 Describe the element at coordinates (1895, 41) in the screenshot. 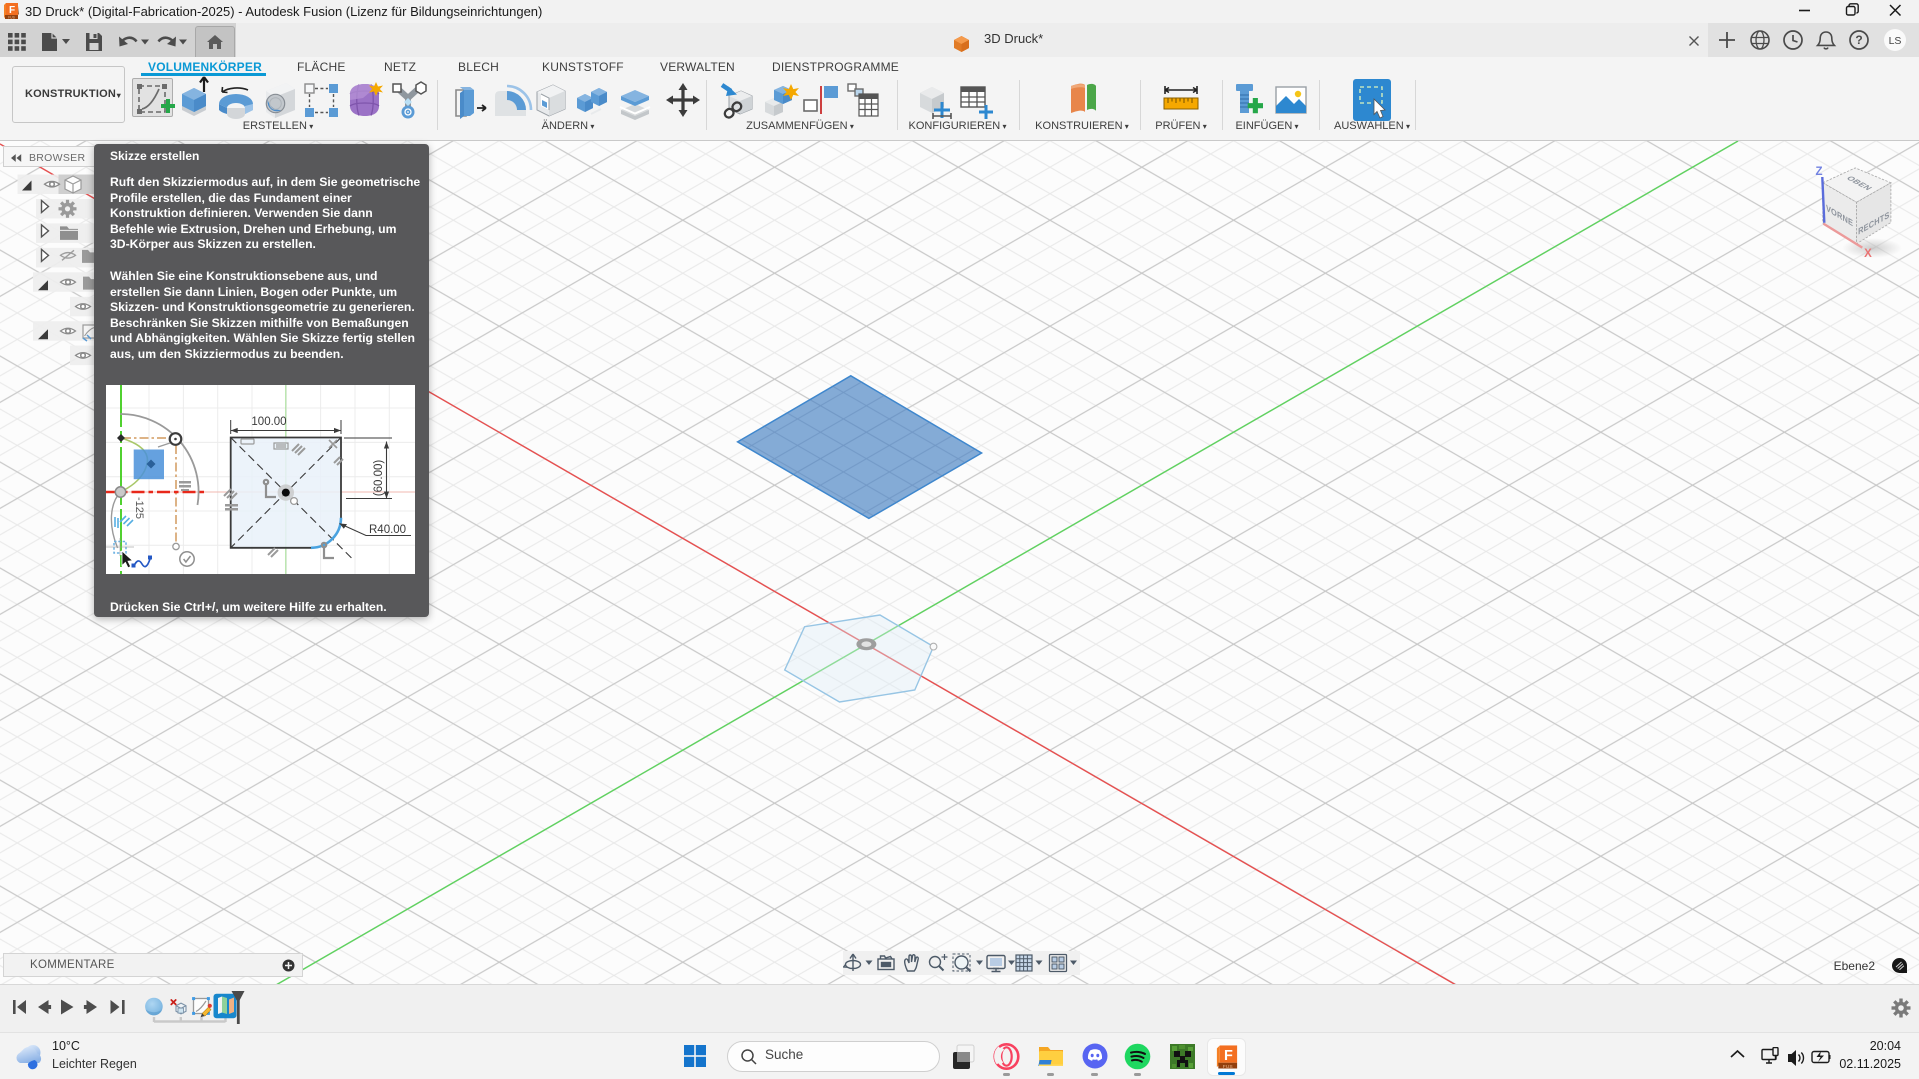

I see `svg-text: LS` at that location.